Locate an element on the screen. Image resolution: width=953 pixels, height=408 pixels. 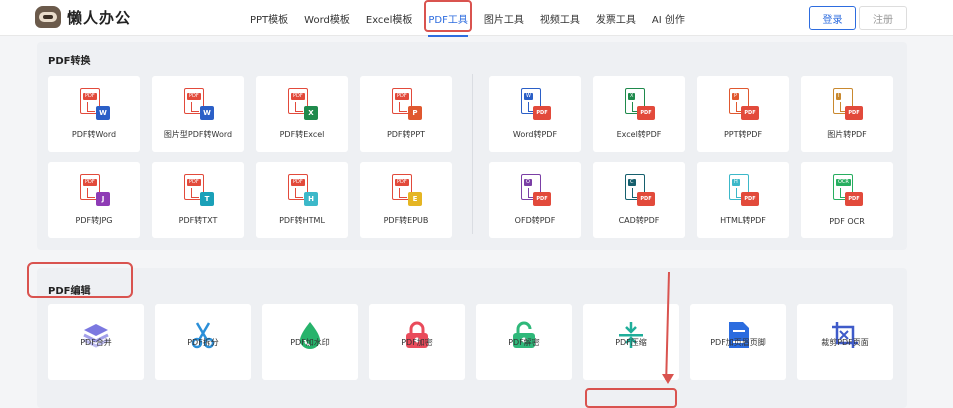
edit-tool-card: PDF合并 is located at coordinates (96, 342).